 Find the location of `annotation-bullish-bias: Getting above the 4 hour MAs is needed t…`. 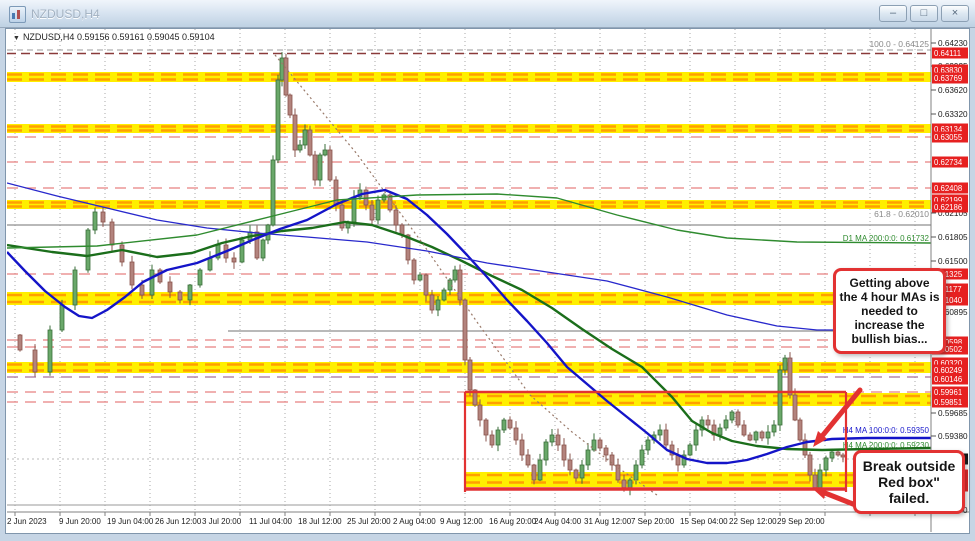

annotation-bullish-bias: Getting above the 4 hour MAs is needed t… is located at coordinates (889, 311).